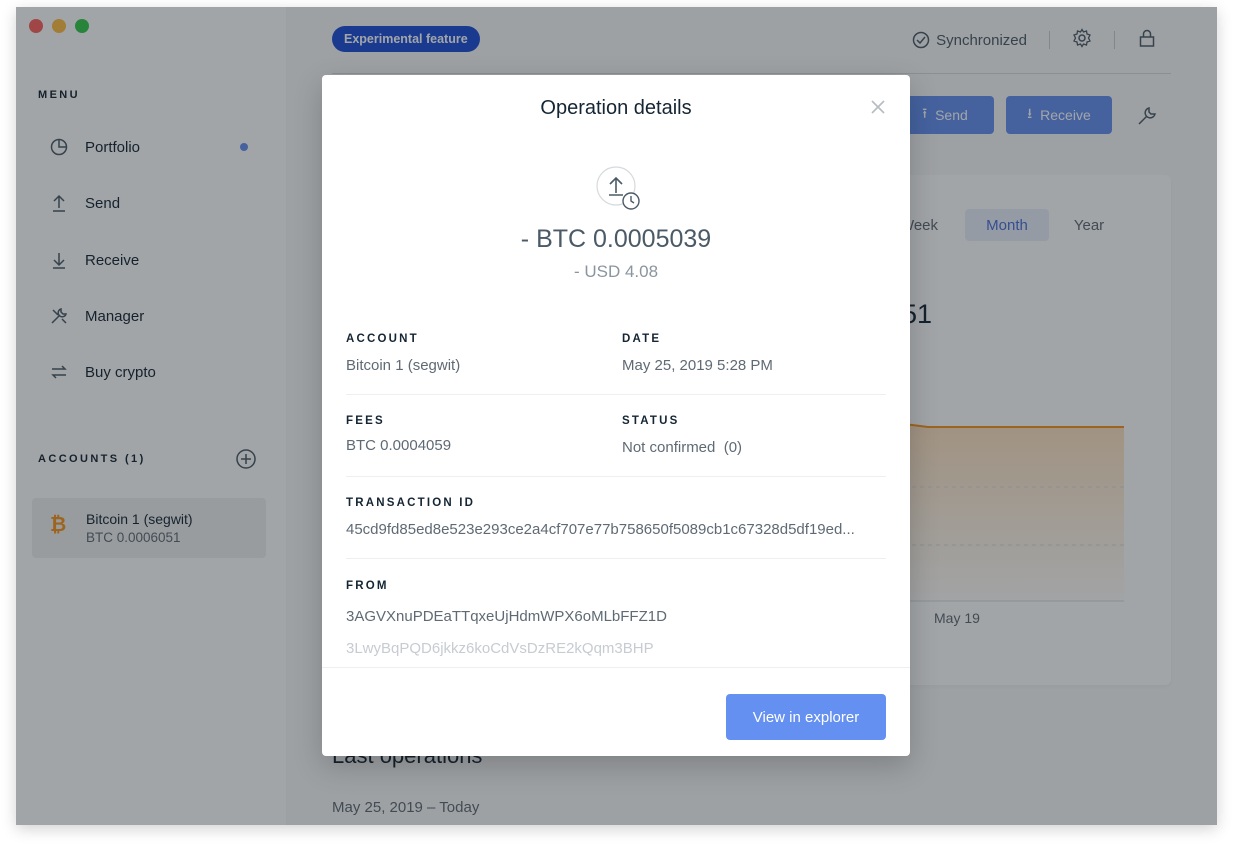  Describe the element at coordinates (365, 421) in the screenshot. I see `fees-label: FEES` at that location.